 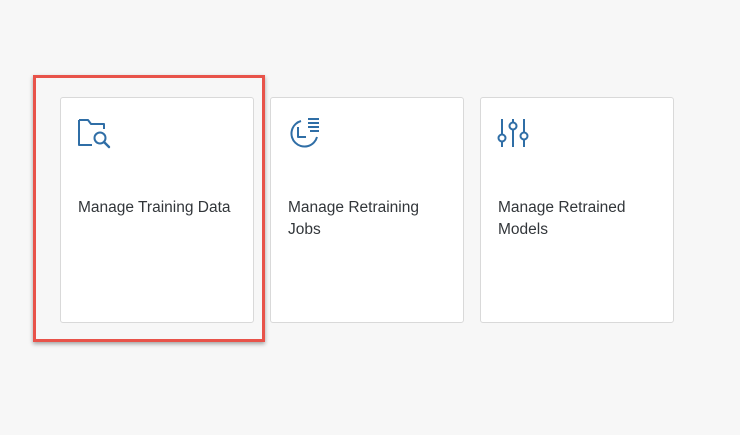 What do you see at coordinates (562, 218) in the screenshot?
I see `tile-title: Manage Retrained Models` at bounding box center [562, 218].